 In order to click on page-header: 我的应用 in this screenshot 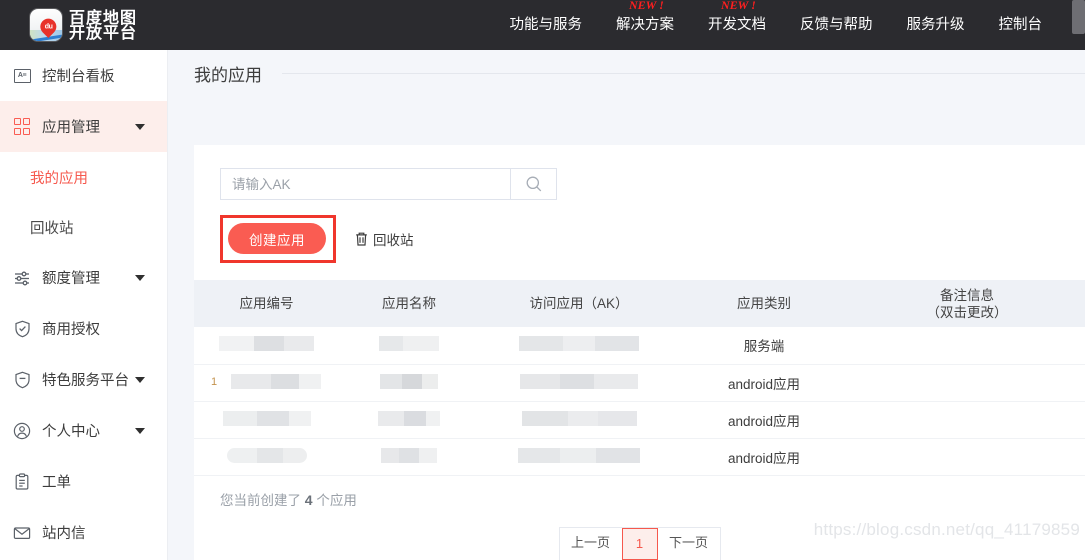, I will do `click(626, 73)`.